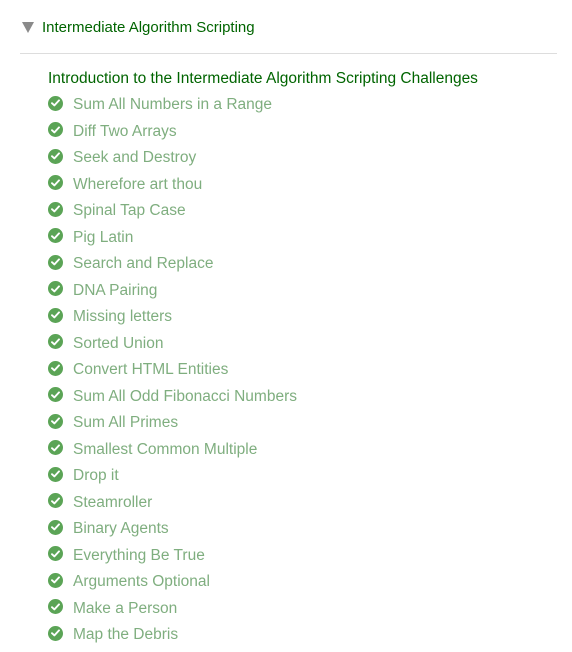  What do you see at coordinates (305, 317) in the screenshot?
I see `challenge-item: Missing letters` at bounding box center [305, 317].